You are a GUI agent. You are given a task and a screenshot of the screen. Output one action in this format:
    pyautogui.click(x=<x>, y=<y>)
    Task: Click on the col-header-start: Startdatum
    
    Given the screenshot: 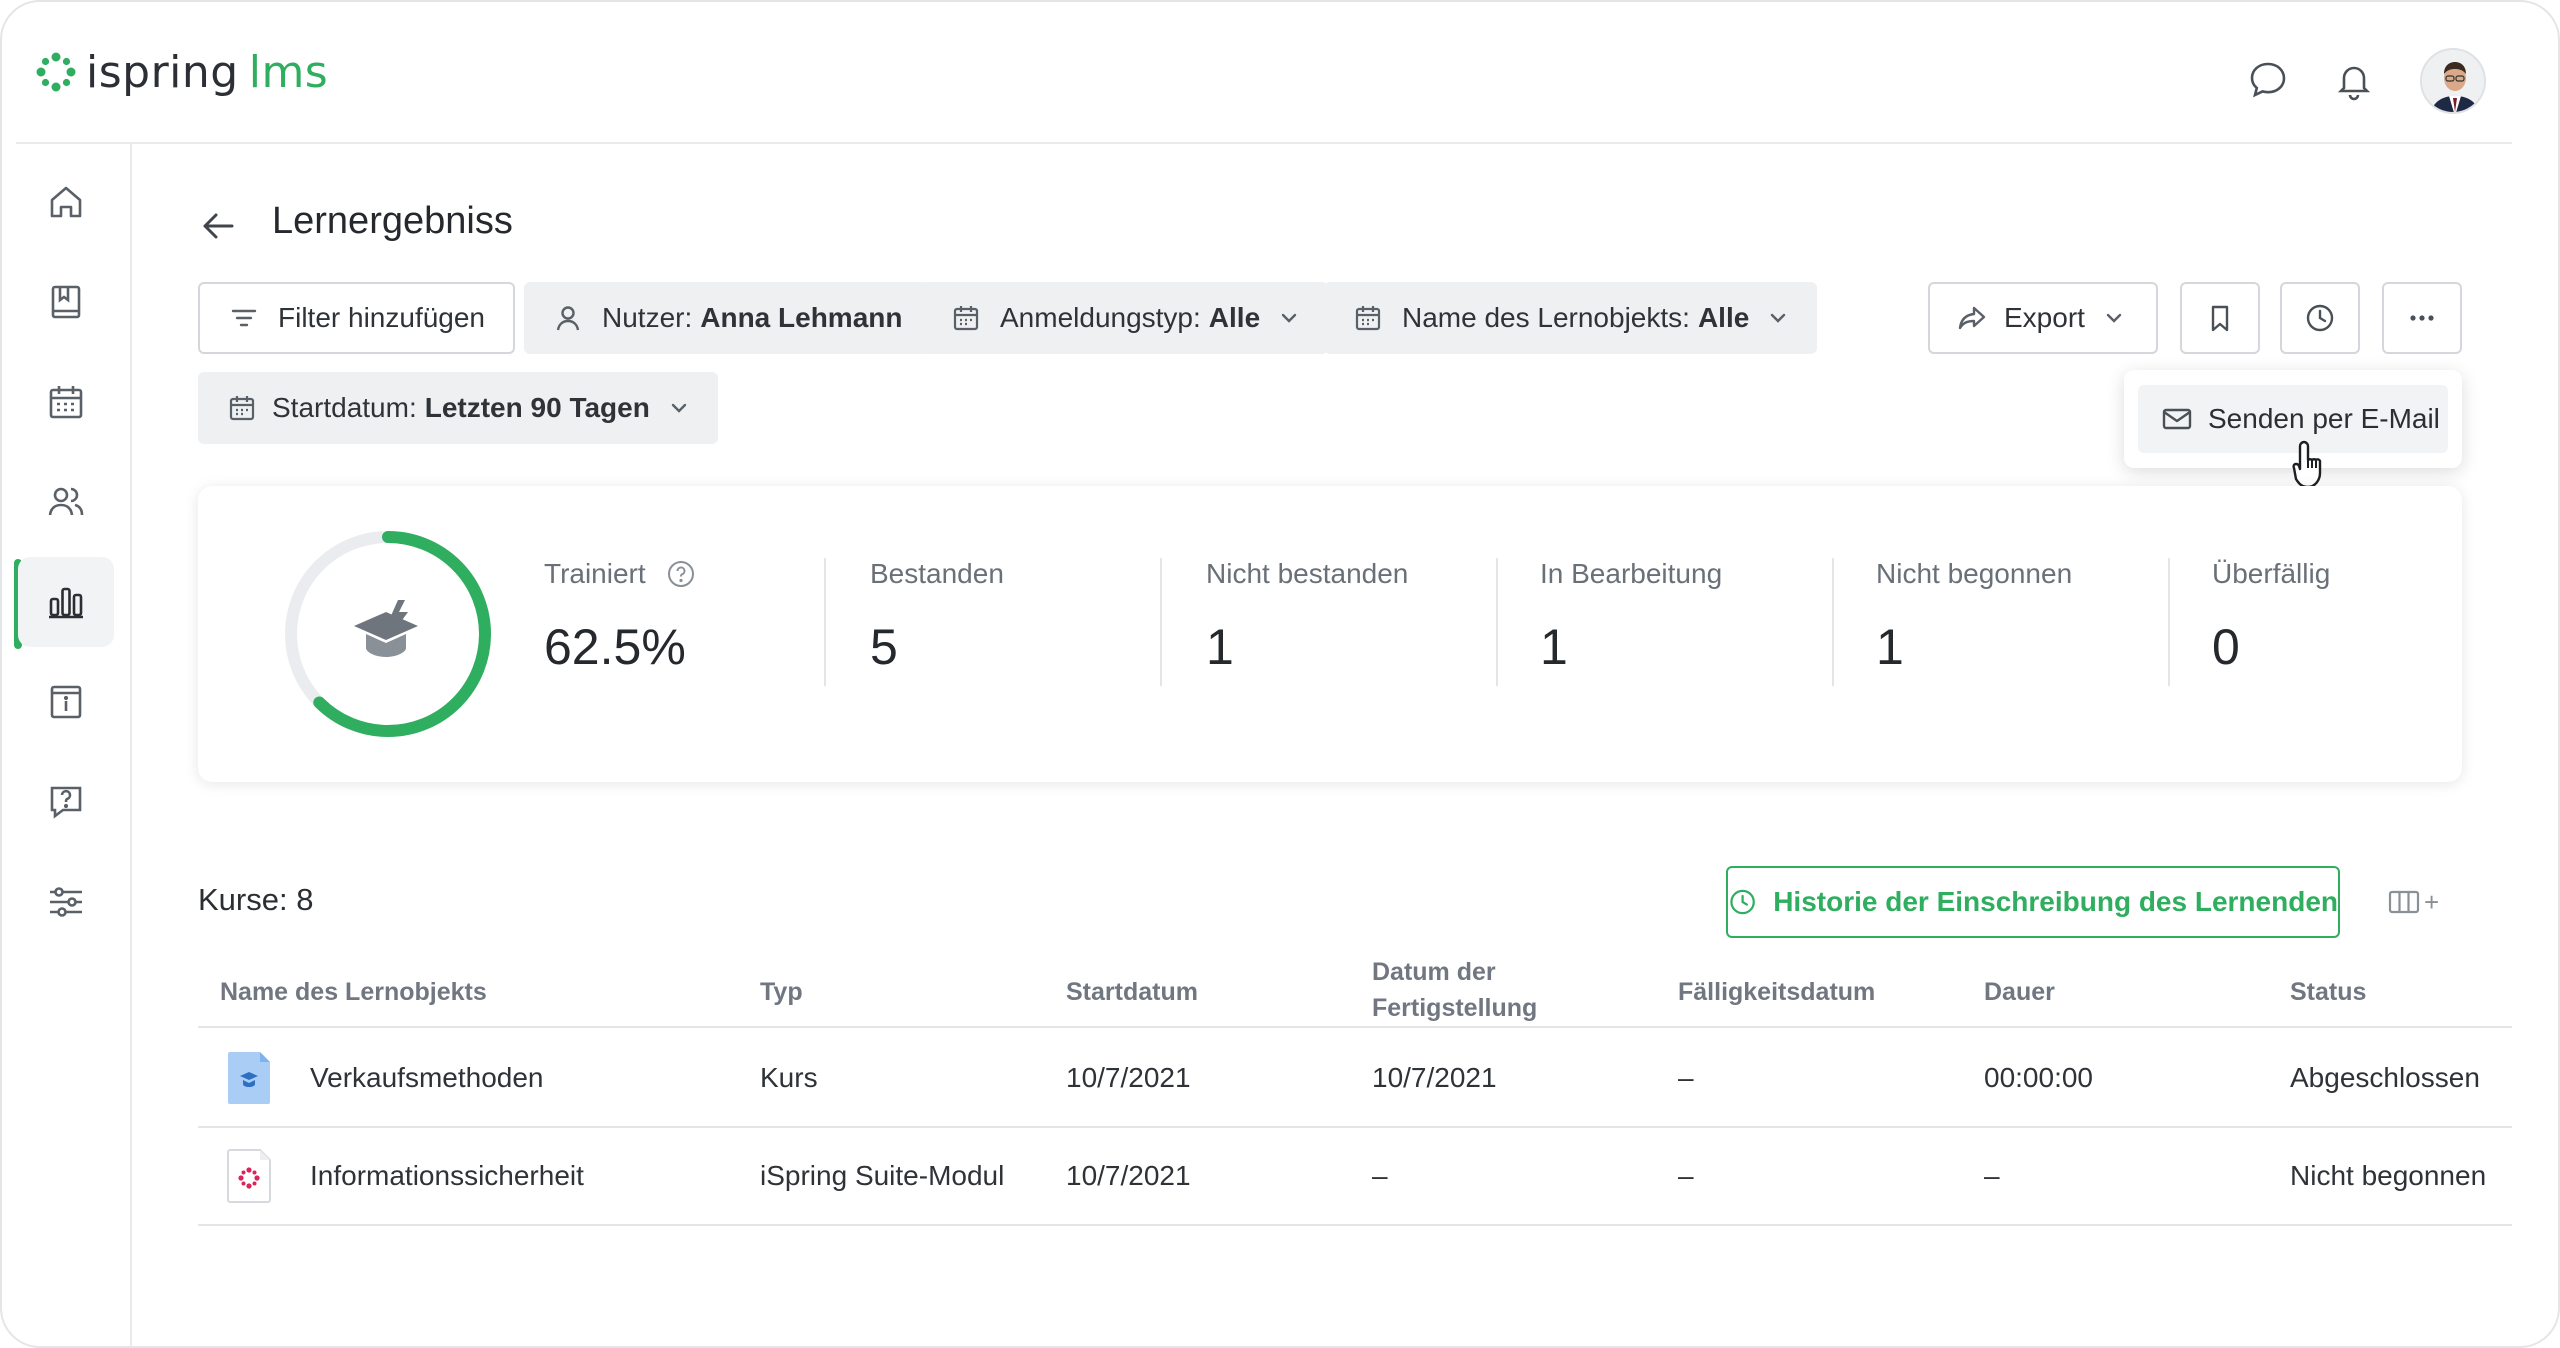 What is the action you would take?
    pyautogui.click(x=1132, y=992)
    